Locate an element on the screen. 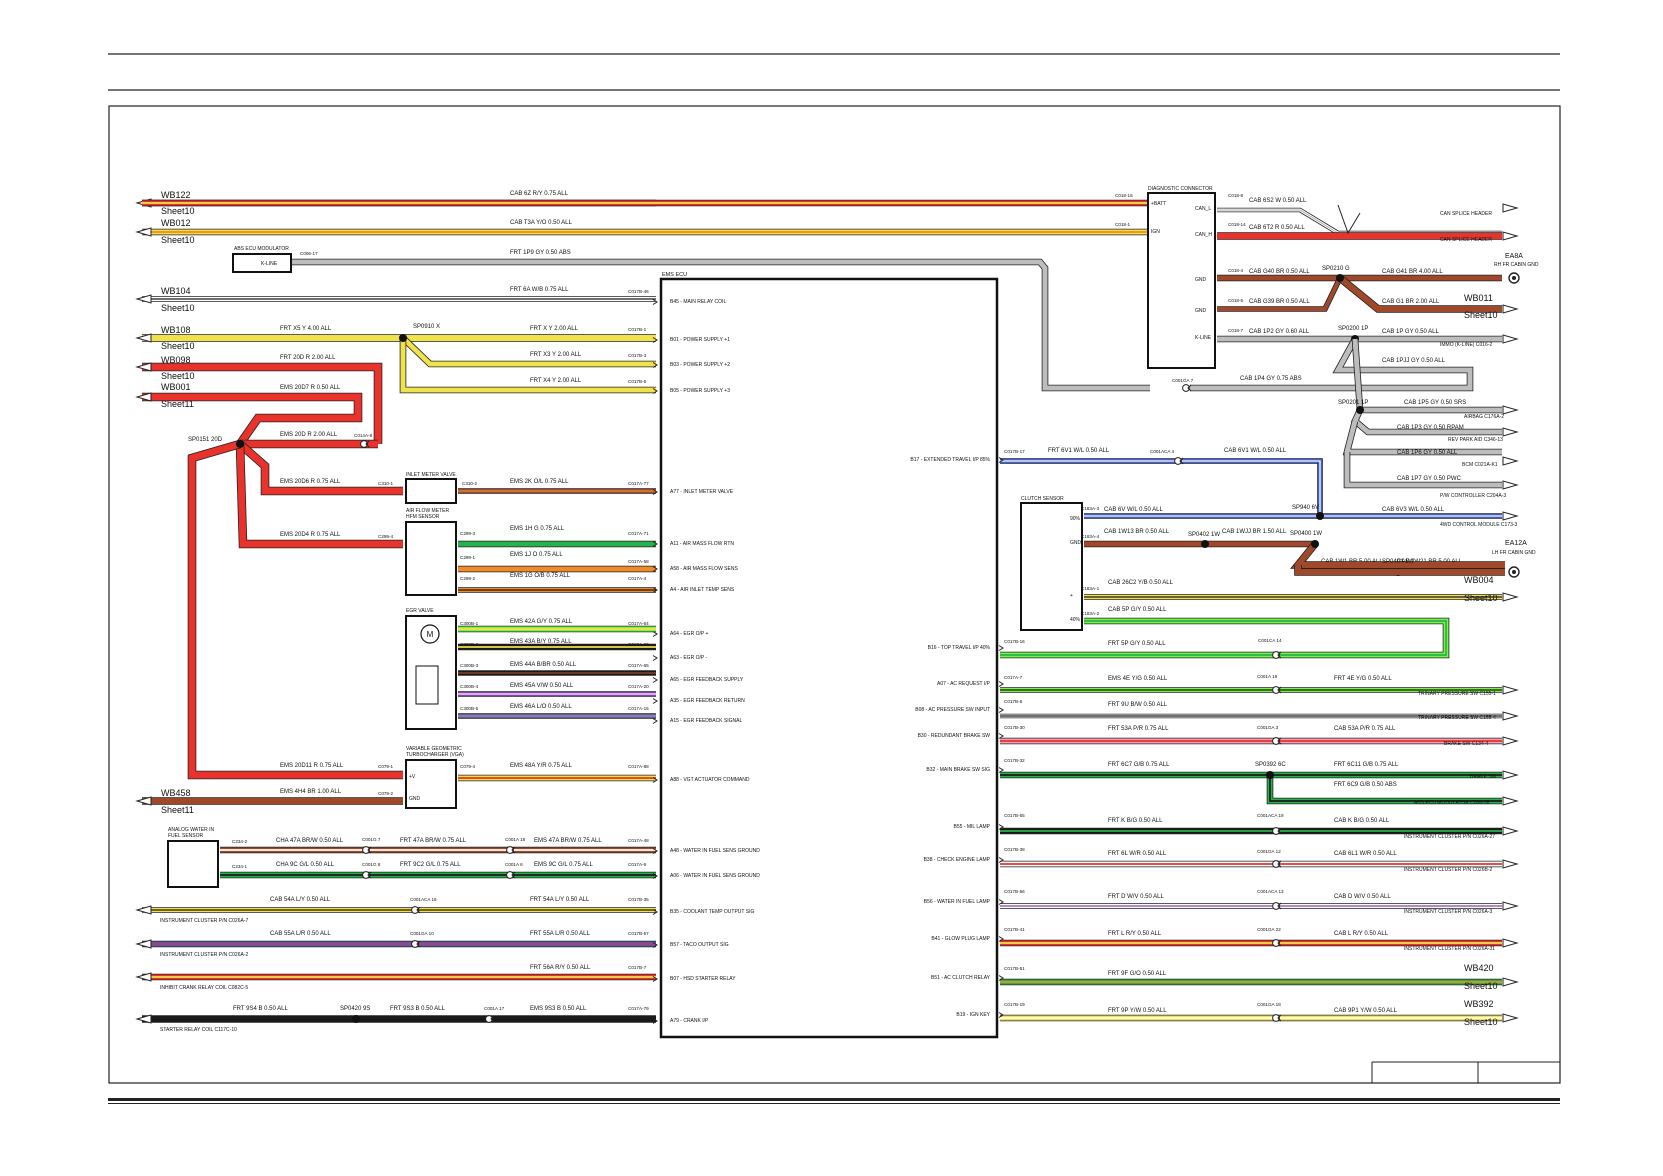 Image resolution: width=1663 pixels, height=1176 pixels. connector-label: C001ACA 19 is located at coordinates (1270, 815).